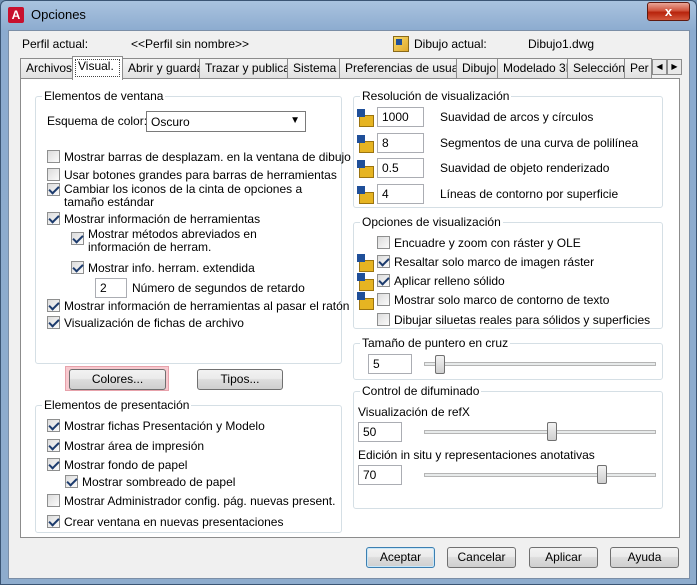  What do you see at coordinates (517, 281) in the screenshot?
I see `checkbox-solid-fill: Aplicar relleno sólido` at bounding box center [517, 281].